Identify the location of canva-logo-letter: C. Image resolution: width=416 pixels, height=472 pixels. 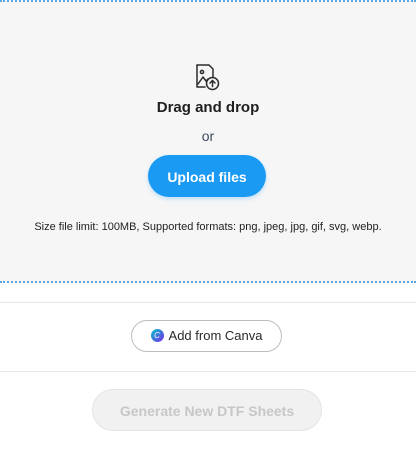
(157, 335).